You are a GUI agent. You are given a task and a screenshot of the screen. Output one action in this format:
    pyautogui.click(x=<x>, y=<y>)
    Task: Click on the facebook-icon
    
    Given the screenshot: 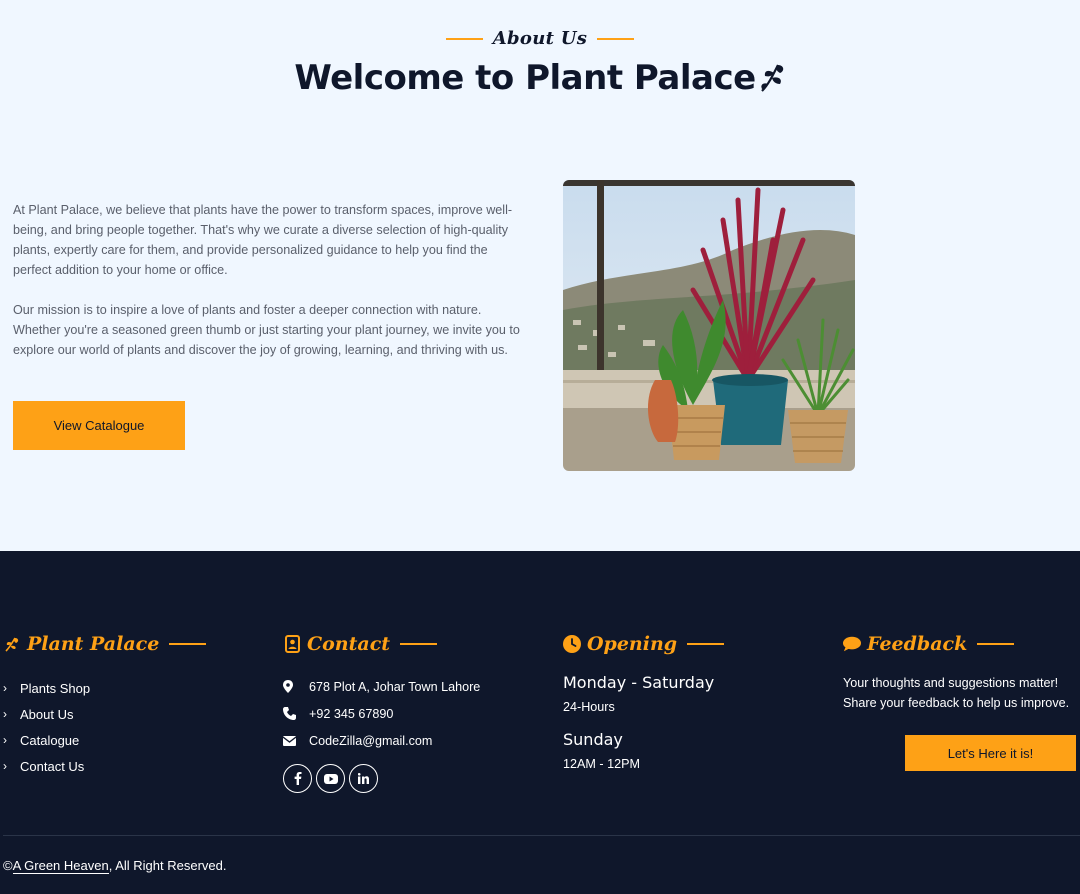 What is the action you would take?
    pyautogui.click(x=297, y=778)
    